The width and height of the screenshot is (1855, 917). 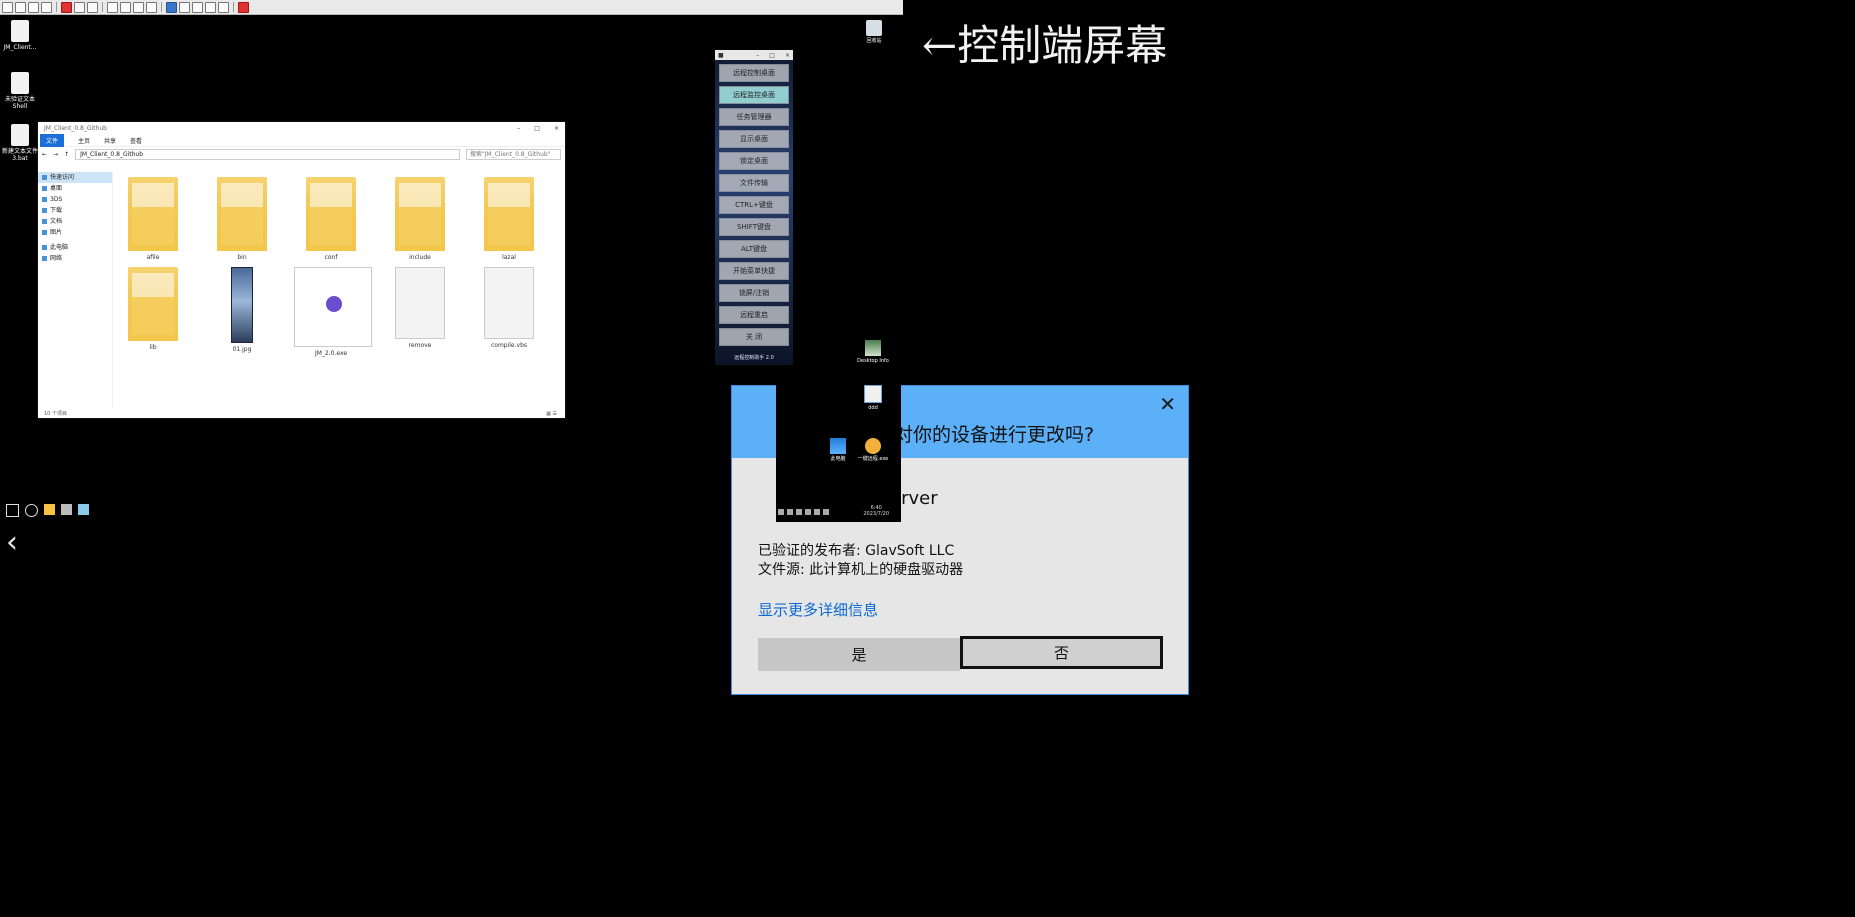 What do you see at coordinates (509, 308) in the screenshot?
I see `file-item: compile.vbs` at bounding box center [509, 308].